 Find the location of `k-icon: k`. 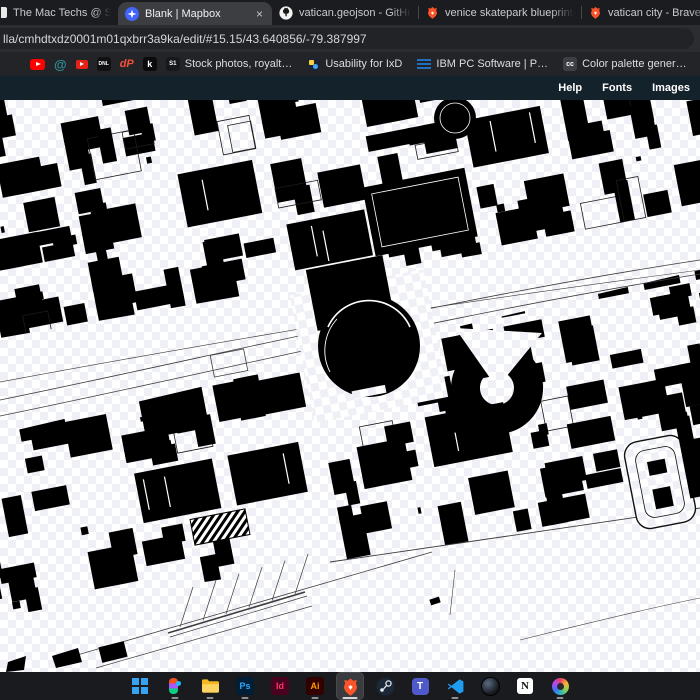

k-icon: k is located at coordinates (149, 64).